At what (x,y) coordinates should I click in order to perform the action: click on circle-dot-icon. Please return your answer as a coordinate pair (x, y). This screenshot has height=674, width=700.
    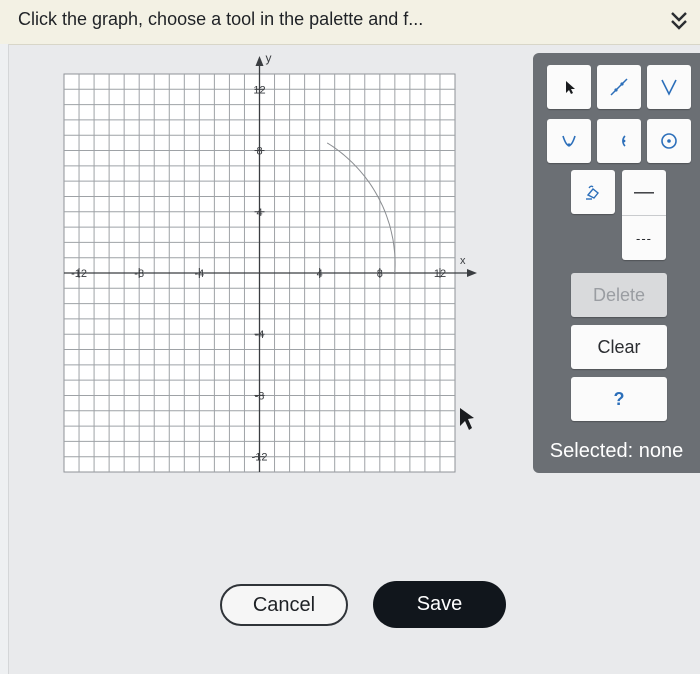
    Looking at the image, I should click on (669, 141).